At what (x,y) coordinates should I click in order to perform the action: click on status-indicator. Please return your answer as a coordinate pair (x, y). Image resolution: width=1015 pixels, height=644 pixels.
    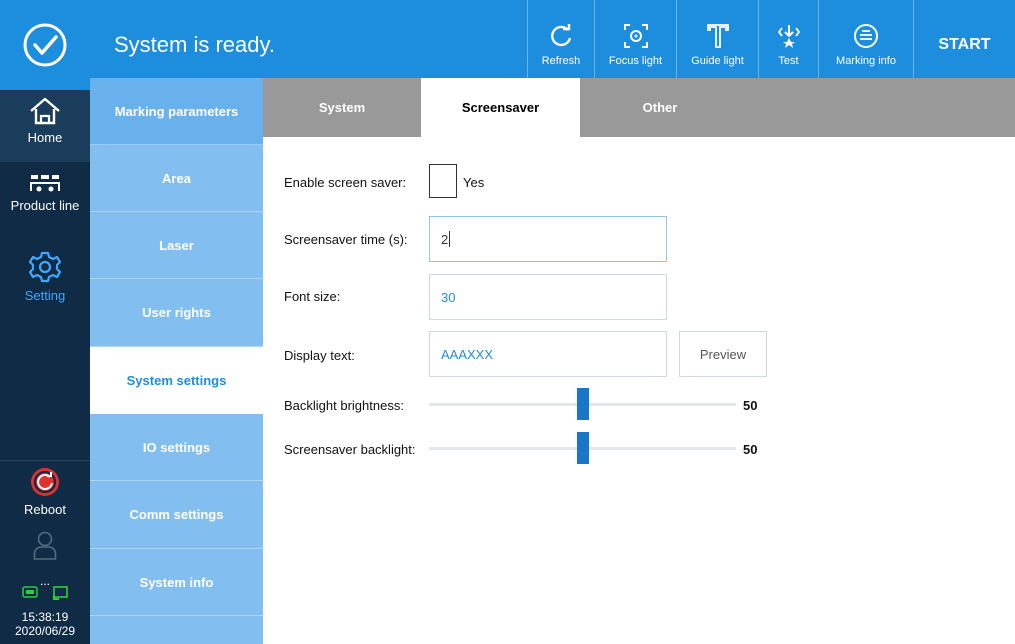
    Looking at the image, I should click on (45, 45).